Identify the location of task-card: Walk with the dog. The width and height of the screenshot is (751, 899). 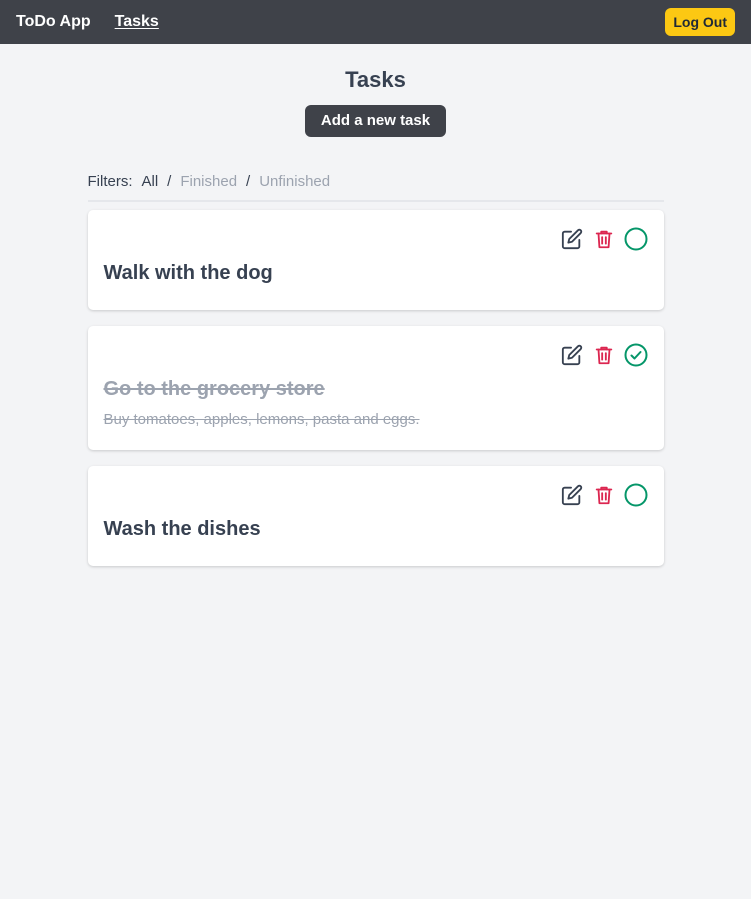
(375, 260).